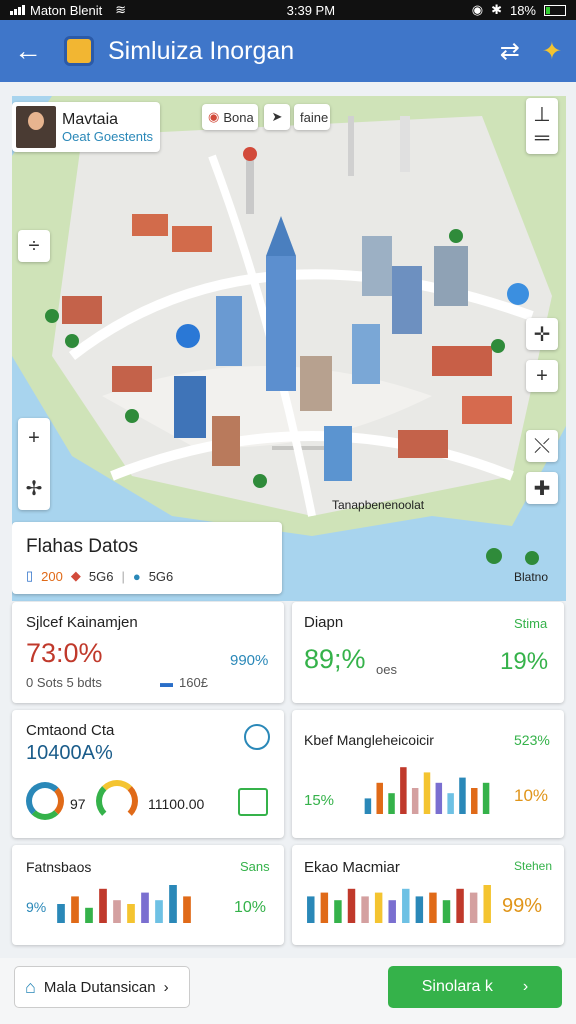 Image resolution: width=576 pixels, height=1024 pixels. Describe the element at coordinates (311, 10) in the screenshot. I see `status-time: 3:39 PM` at that location.